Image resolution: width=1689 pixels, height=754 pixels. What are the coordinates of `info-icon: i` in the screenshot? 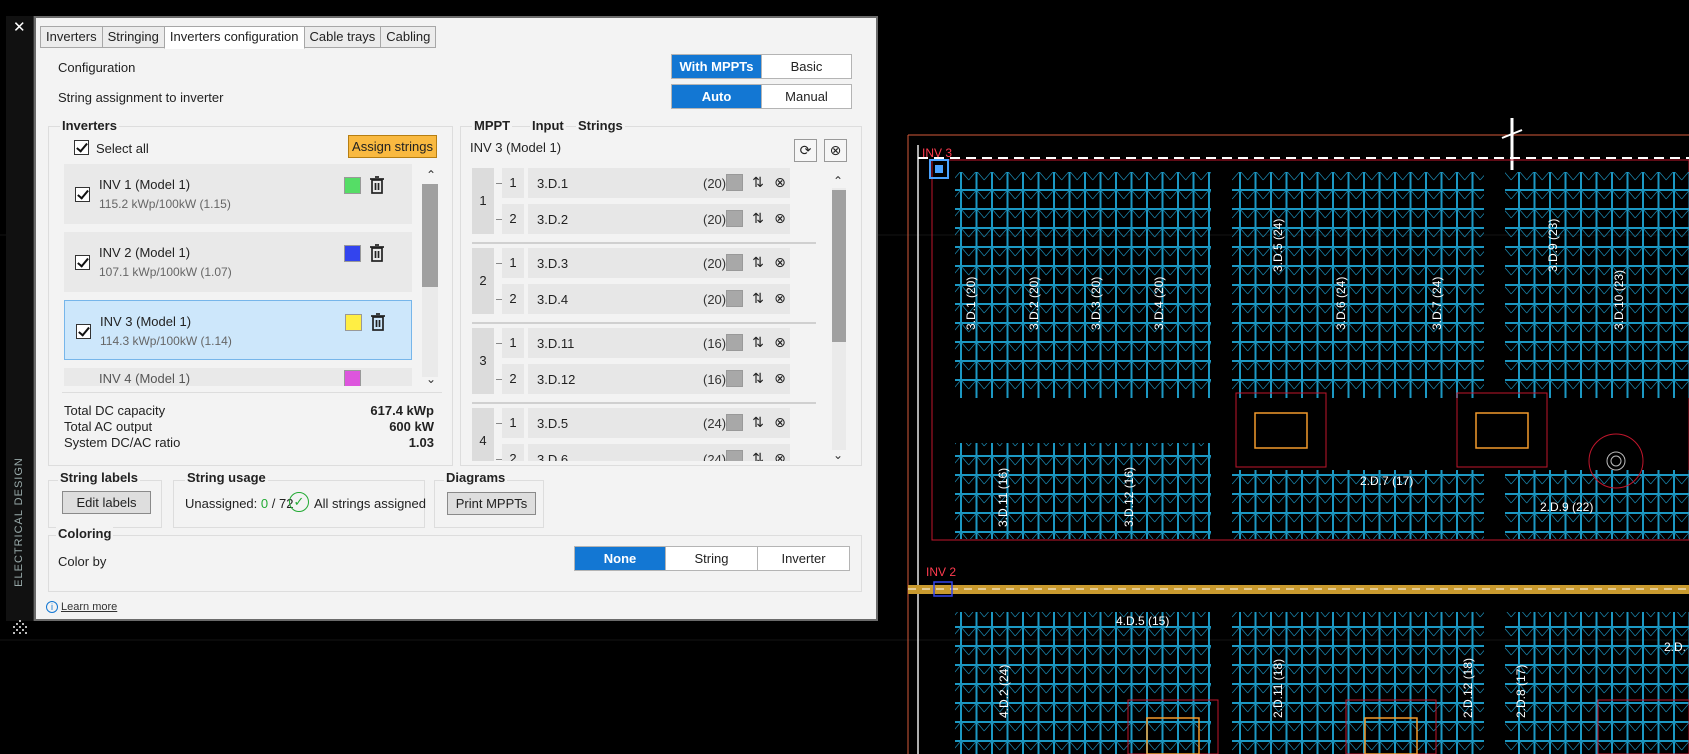 It's located at (52, 607).